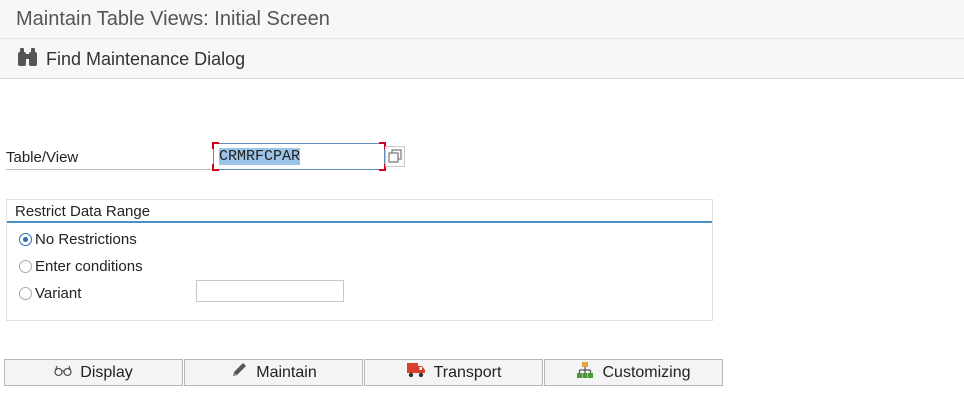  Describe the element at coordinates (359, 211) in the screenshot. I see `group-header: Restrict Data Range` at that location.